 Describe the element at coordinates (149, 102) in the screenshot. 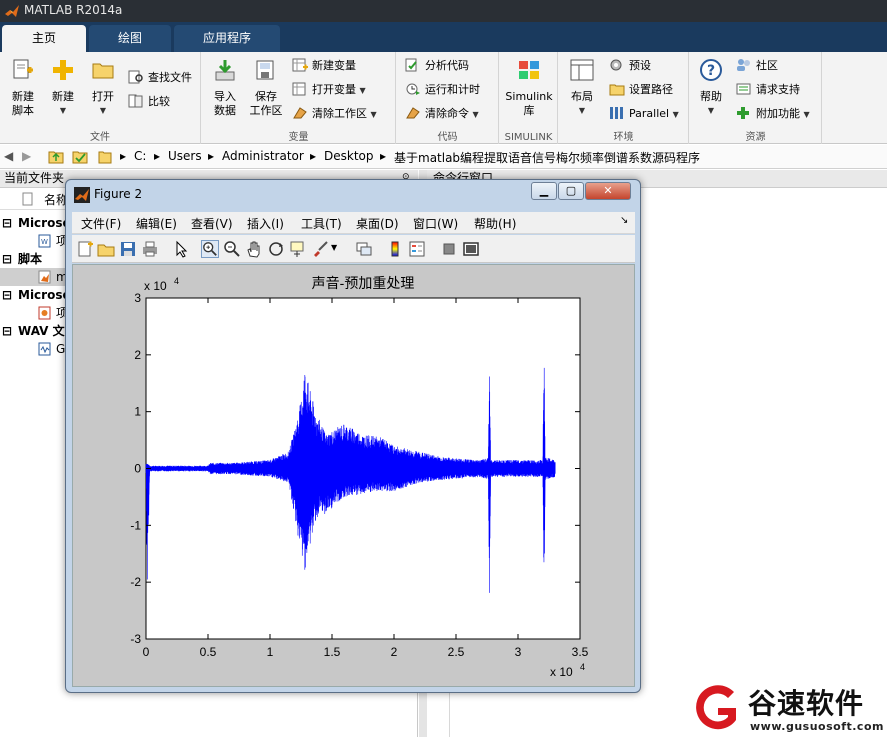

I see `compare-button: 比较` at that location.